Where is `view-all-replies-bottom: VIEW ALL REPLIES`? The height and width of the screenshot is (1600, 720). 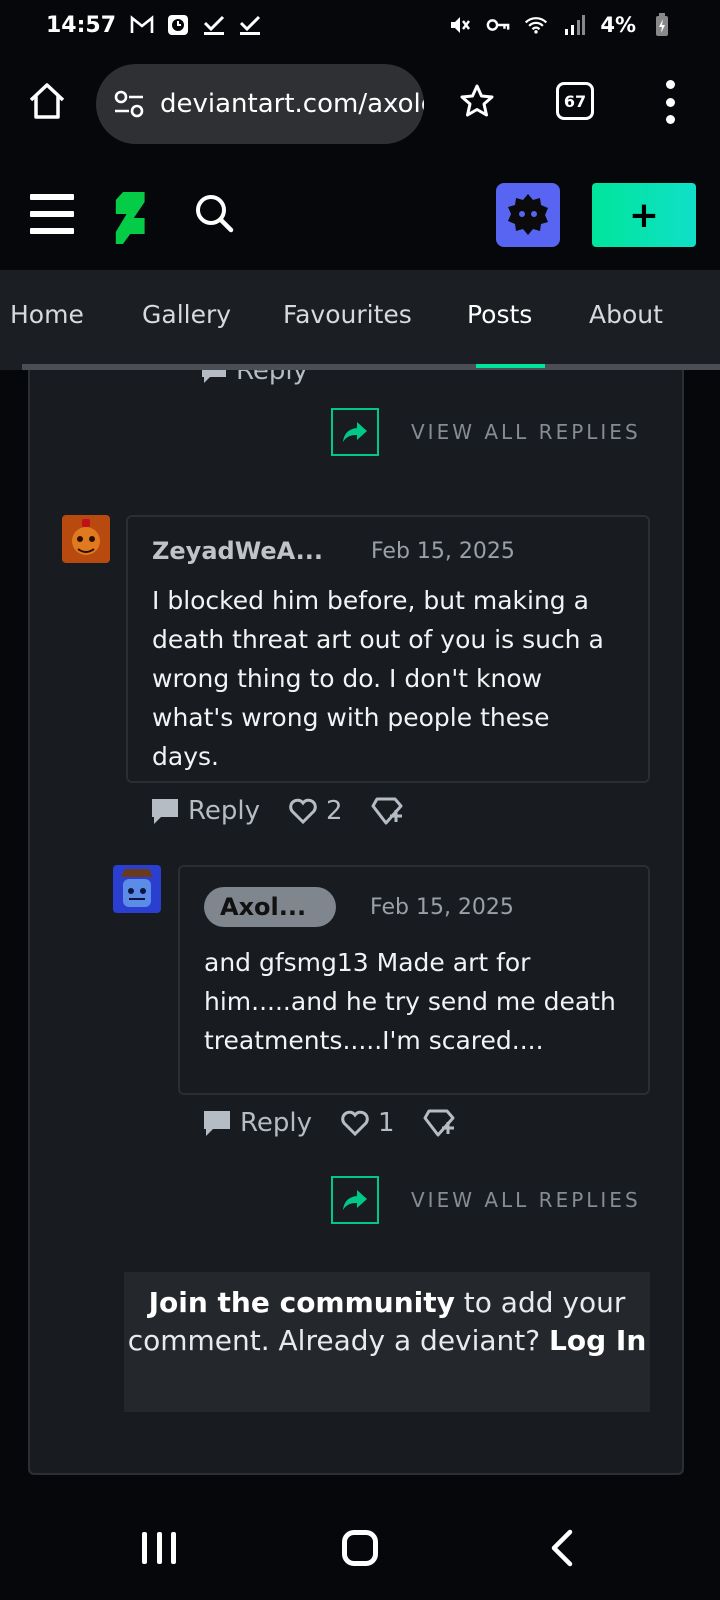 view-all-replies-bottom: VIEW ALL REPLIES is located at coordinates (486, 1200).